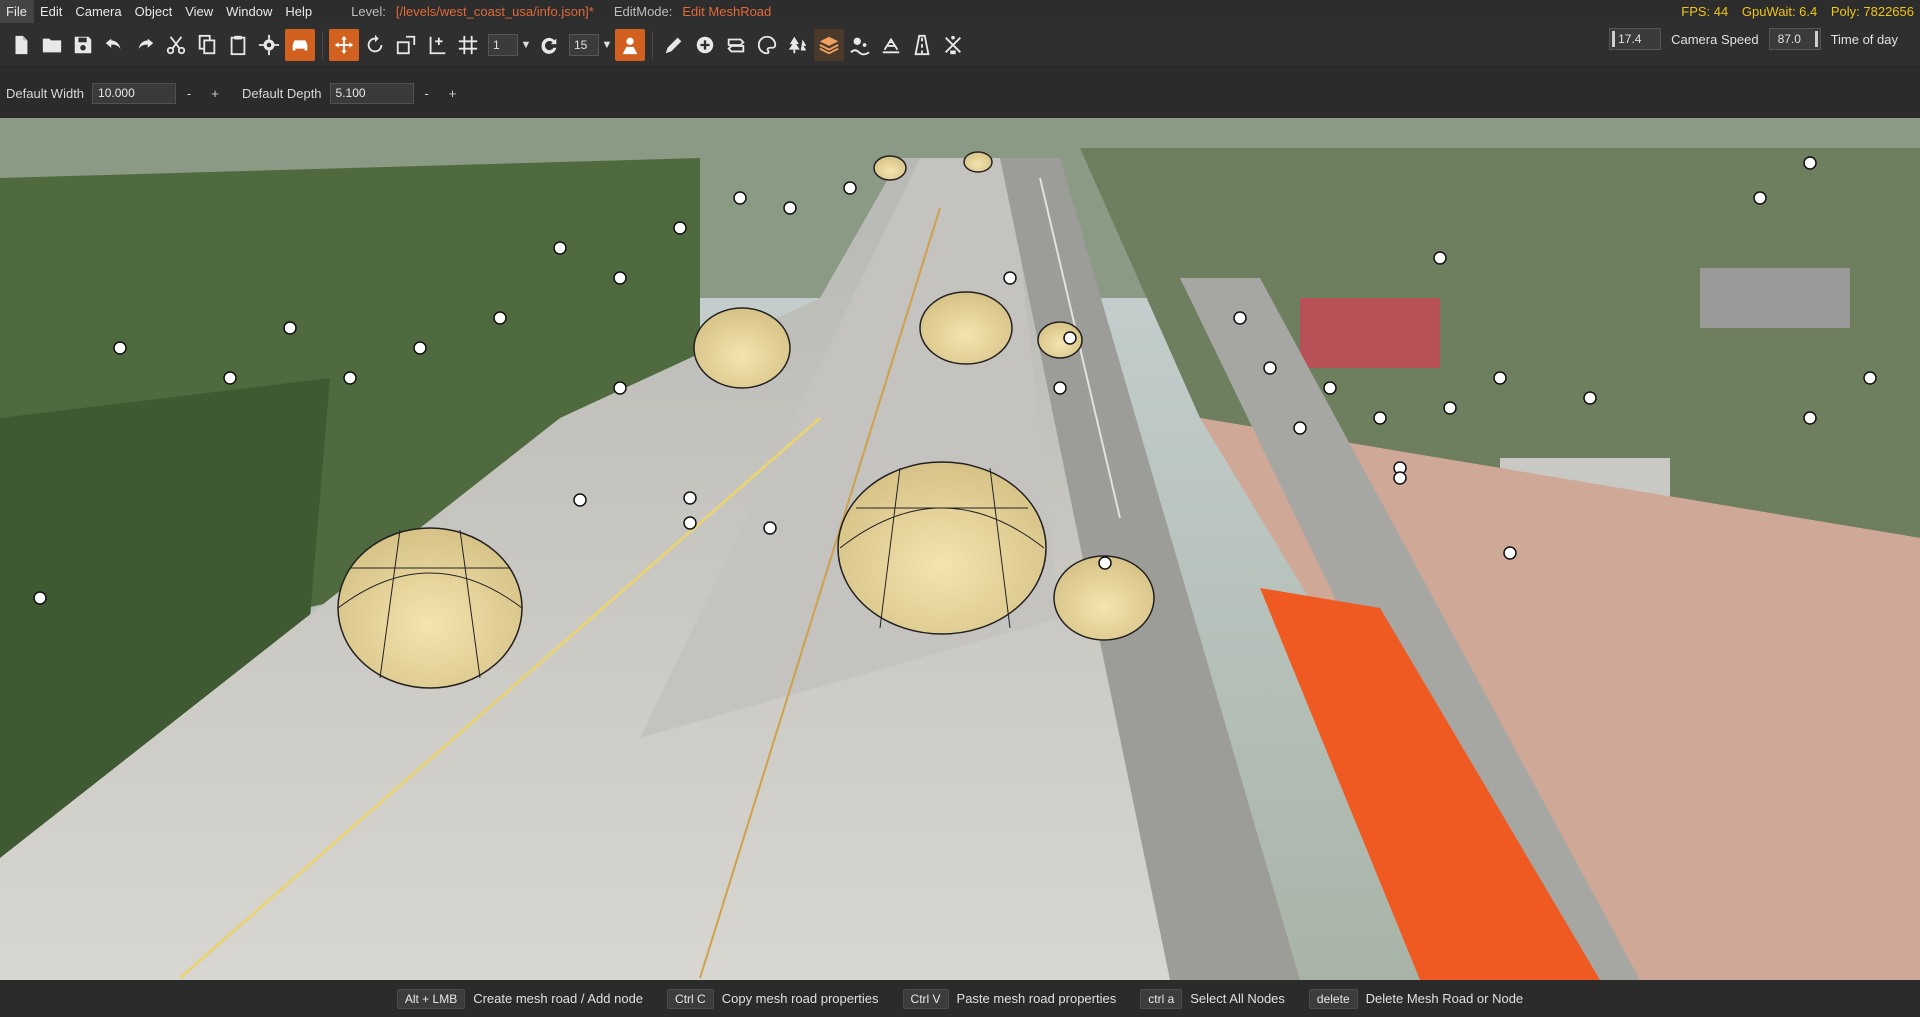 Image resolution: width=1920 pixels, height=1017 pixels. What do you see at coordinates (1630, 39) in the screenshot?
I see `camera-speed-value: 17.4` at bounding box center [1630, 39].